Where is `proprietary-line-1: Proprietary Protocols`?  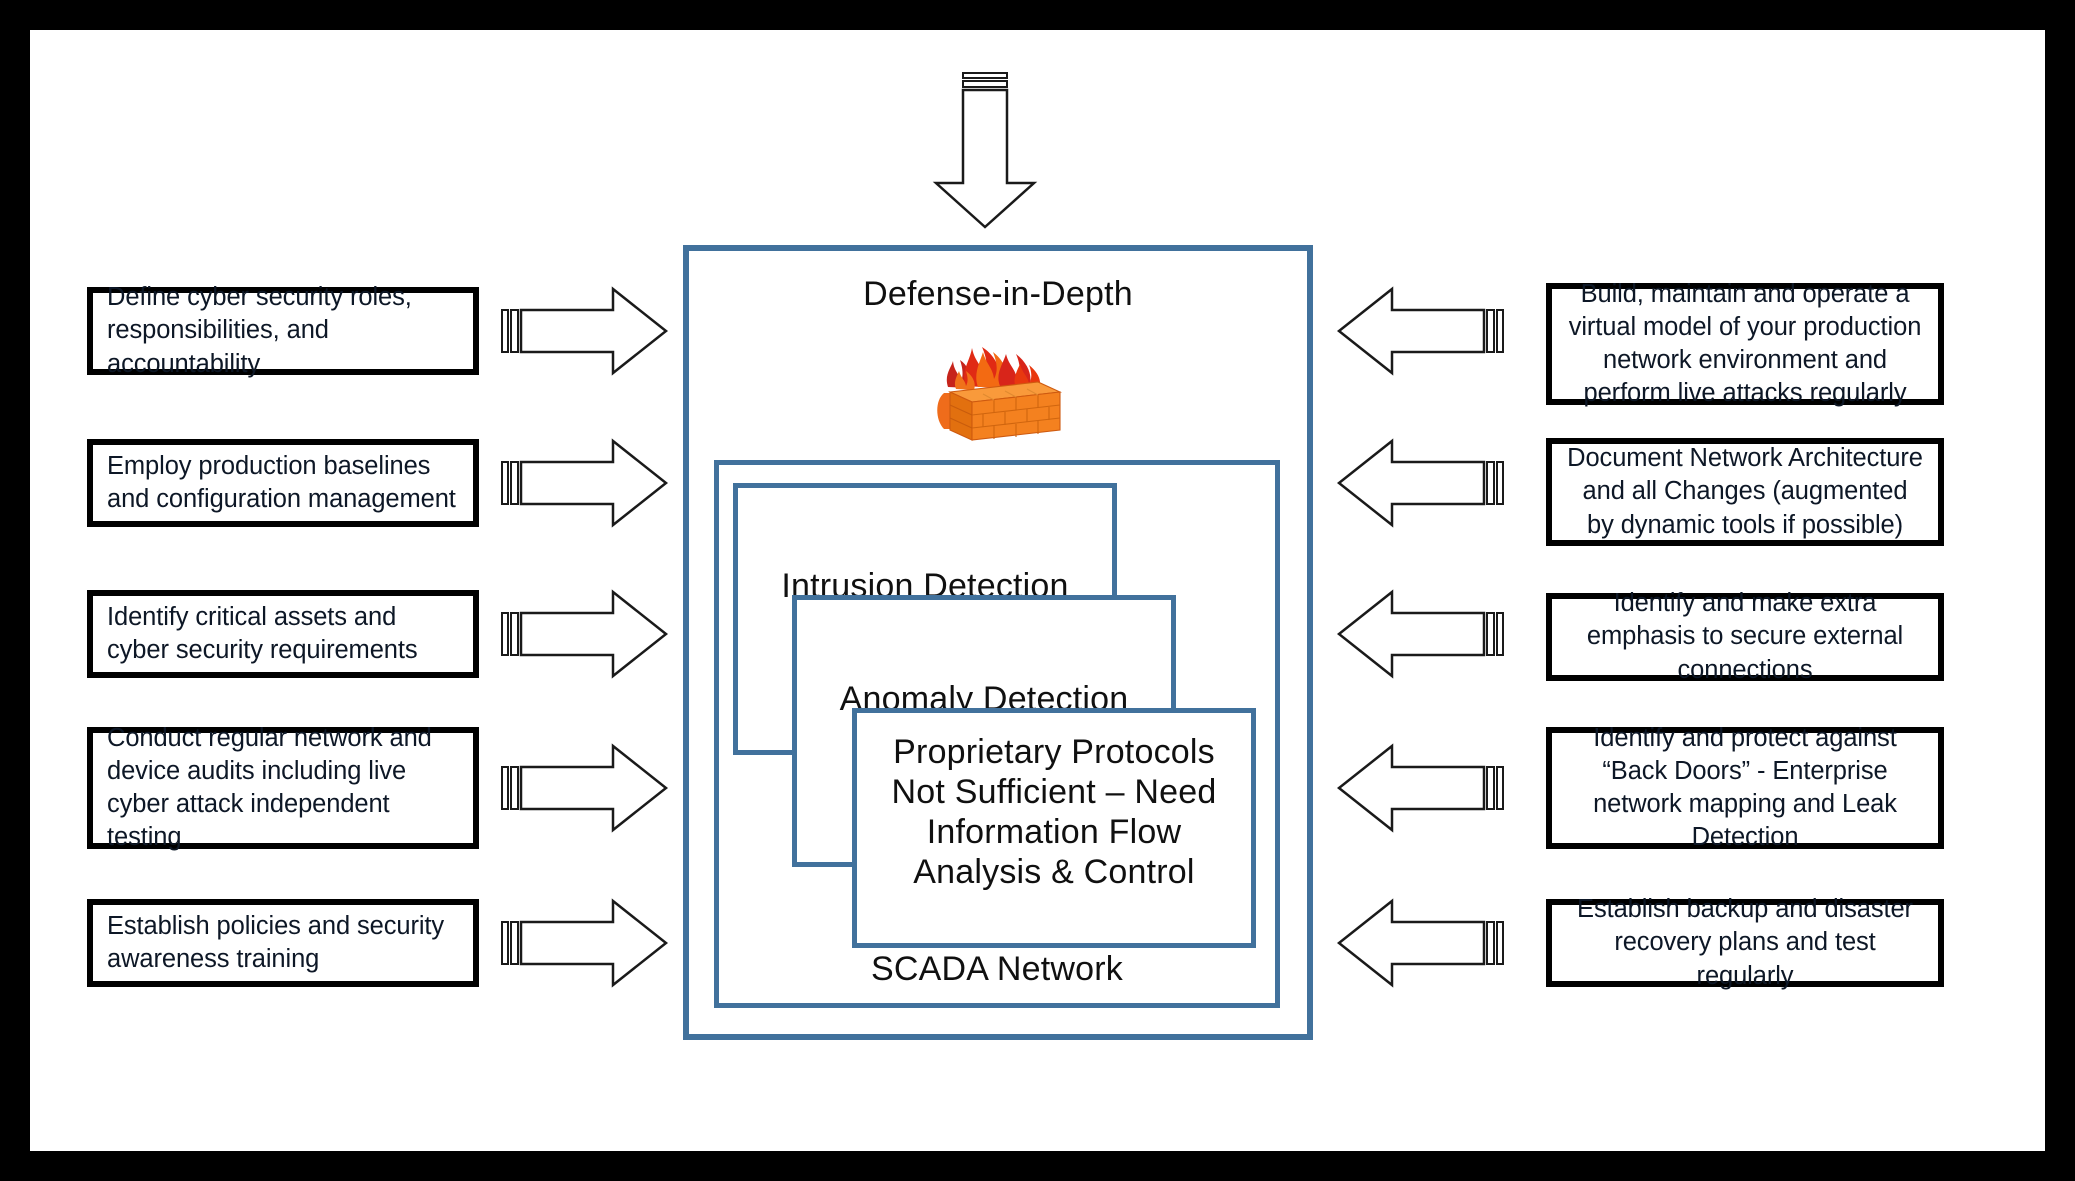 proprietary-line-1: Proprietary Protocols is located at coordinates (1054, 752).